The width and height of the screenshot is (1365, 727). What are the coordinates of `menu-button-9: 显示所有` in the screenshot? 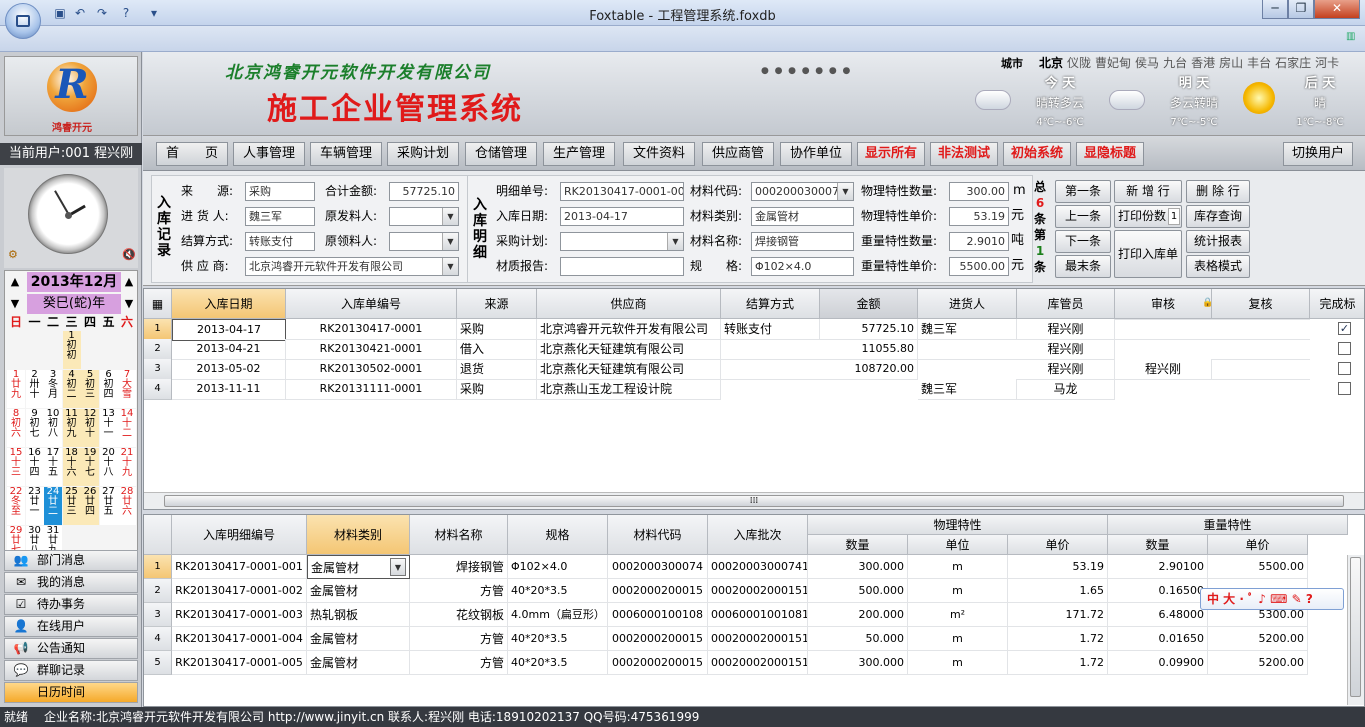 It's located at (891, 154).